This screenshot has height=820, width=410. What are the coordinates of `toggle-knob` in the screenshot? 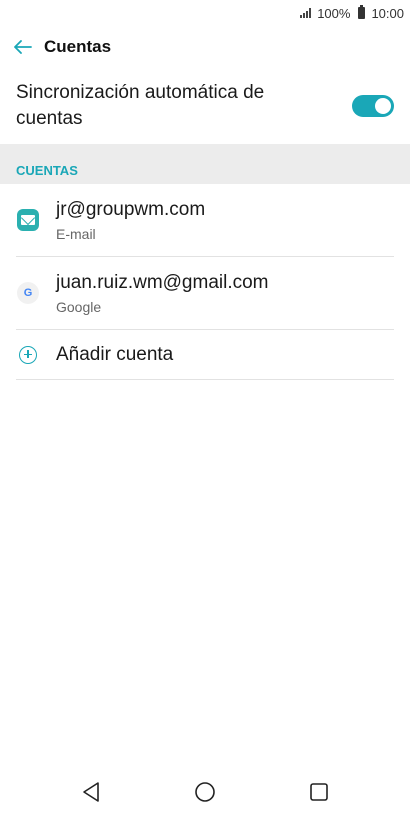 It's located at (383, 106).